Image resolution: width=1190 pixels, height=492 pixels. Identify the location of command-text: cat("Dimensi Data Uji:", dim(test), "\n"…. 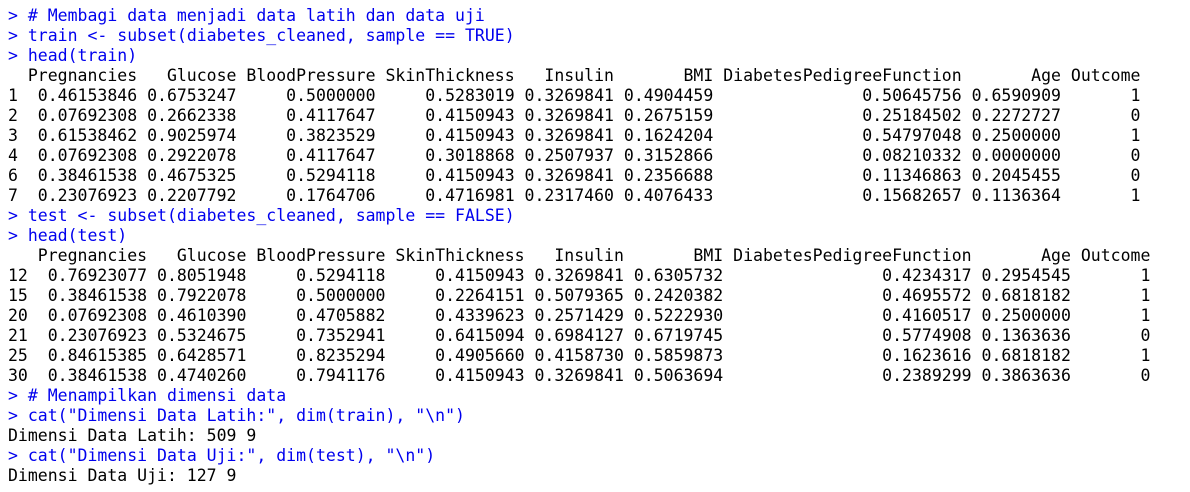
(231, 455).